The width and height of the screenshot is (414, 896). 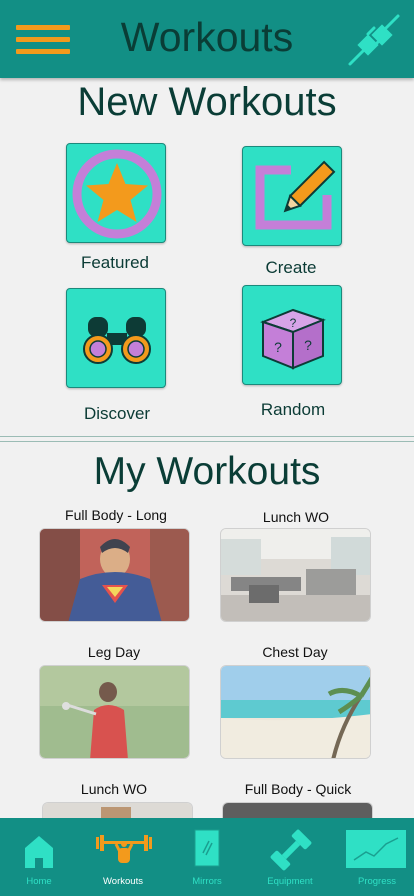 What do you see at coordinates (207, 881) in the screenshot?
I see `tab-label: Mirrors` at bounding box center [207, 881].